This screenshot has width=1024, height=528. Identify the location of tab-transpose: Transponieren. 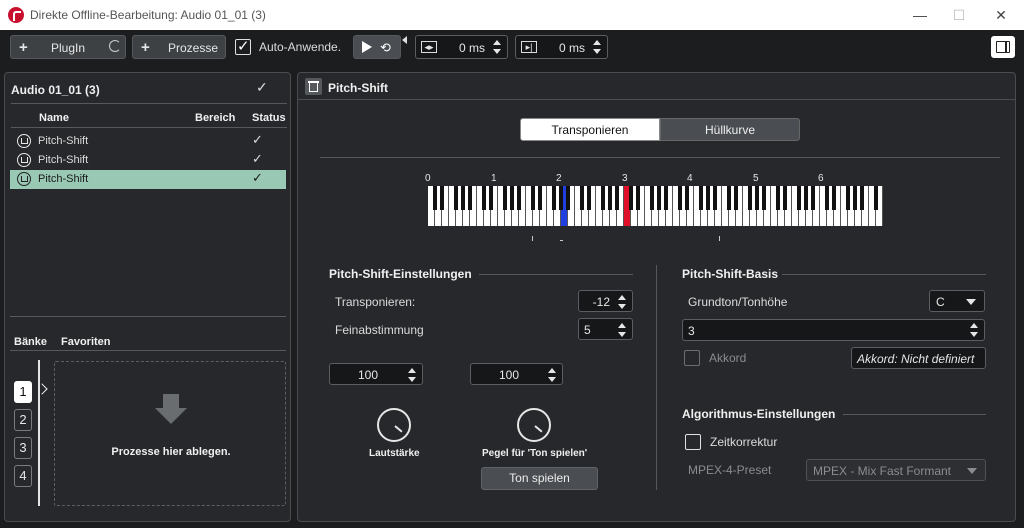
(590, 129).